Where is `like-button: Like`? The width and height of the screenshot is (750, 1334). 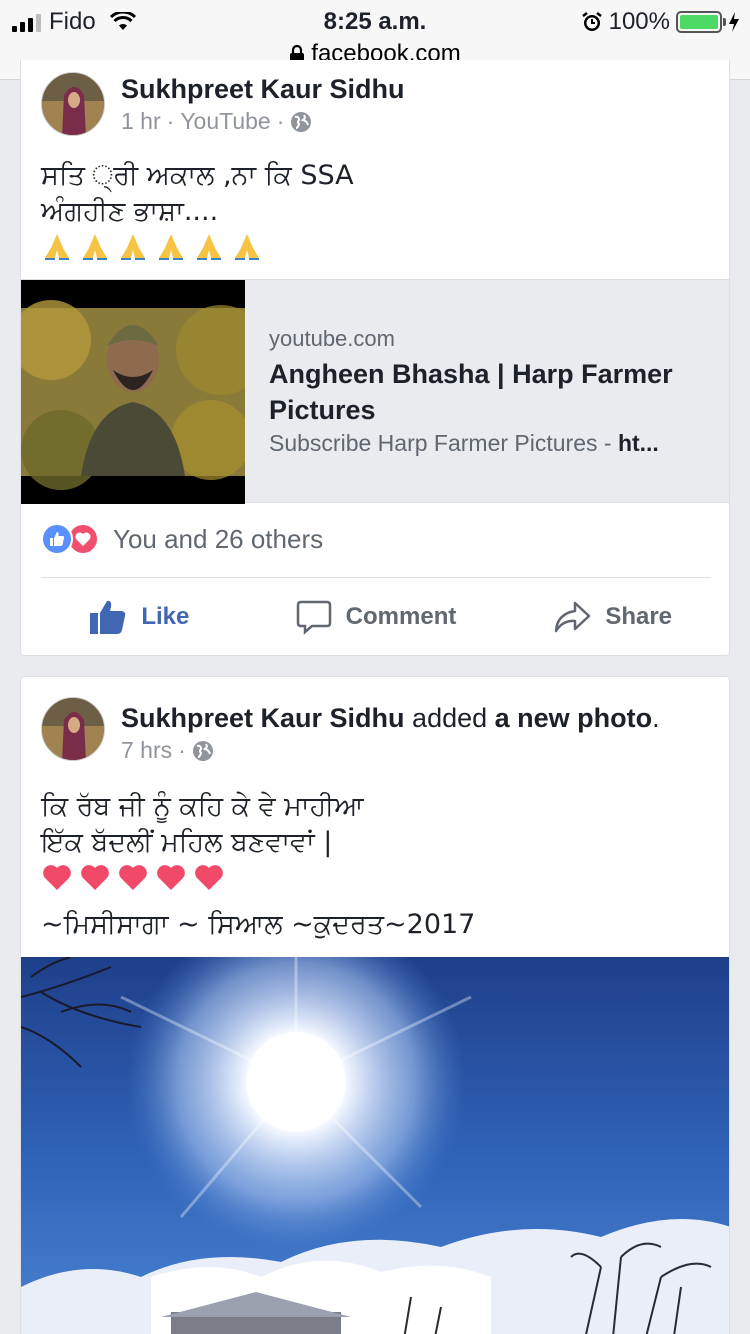 like-button: Like is located at coordinates (139, 616).